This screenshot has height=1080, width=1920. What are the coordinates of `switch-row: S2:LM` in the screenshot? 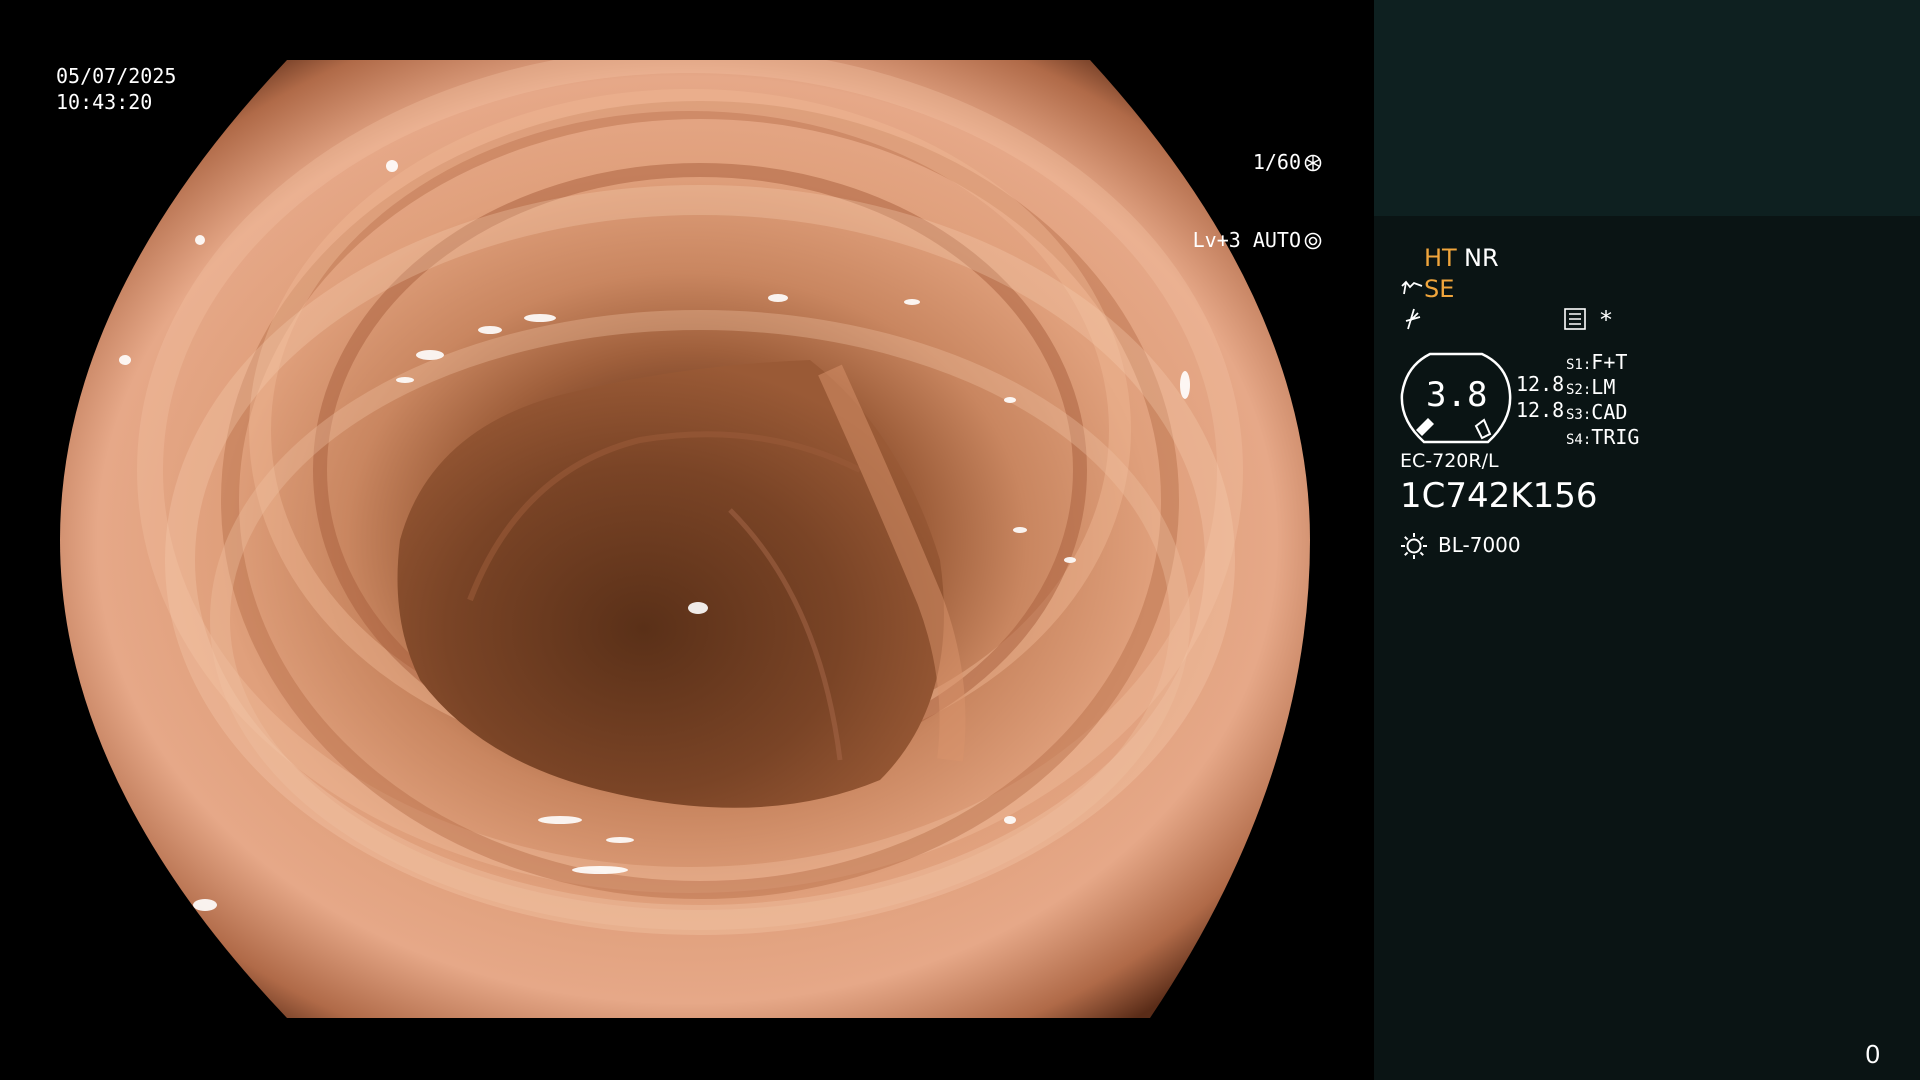 It's located at (1591, 387).